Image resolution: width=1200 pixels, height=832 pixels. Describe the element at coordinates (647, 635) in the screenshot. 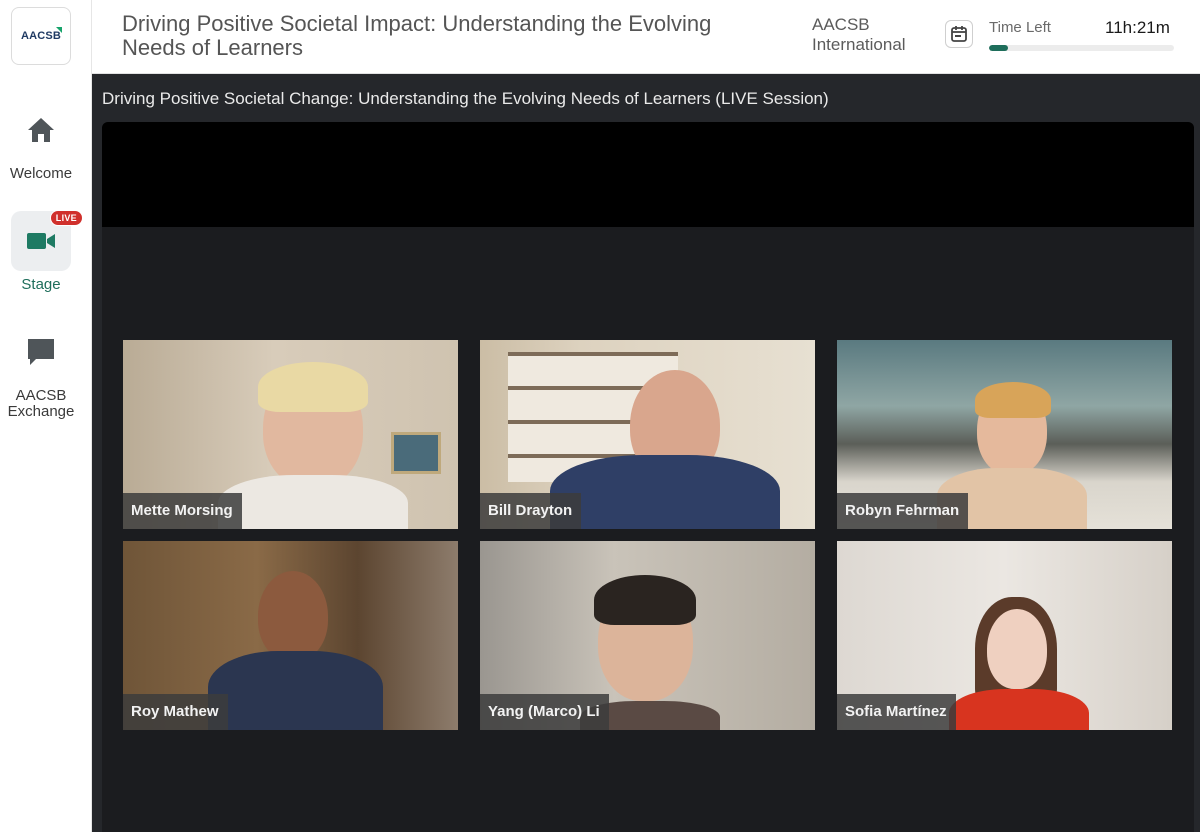

I see `participant-tile: Yang (Marco) Li` at that location.